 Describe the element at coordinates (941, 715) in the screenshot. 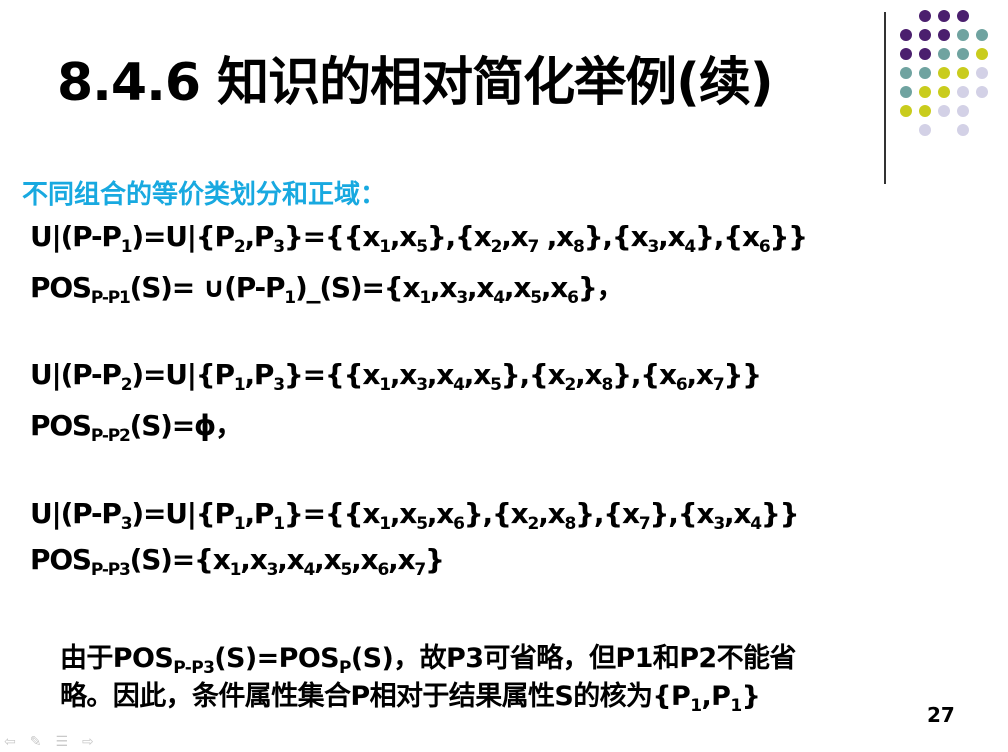

I see `page-number: 27` at that location.